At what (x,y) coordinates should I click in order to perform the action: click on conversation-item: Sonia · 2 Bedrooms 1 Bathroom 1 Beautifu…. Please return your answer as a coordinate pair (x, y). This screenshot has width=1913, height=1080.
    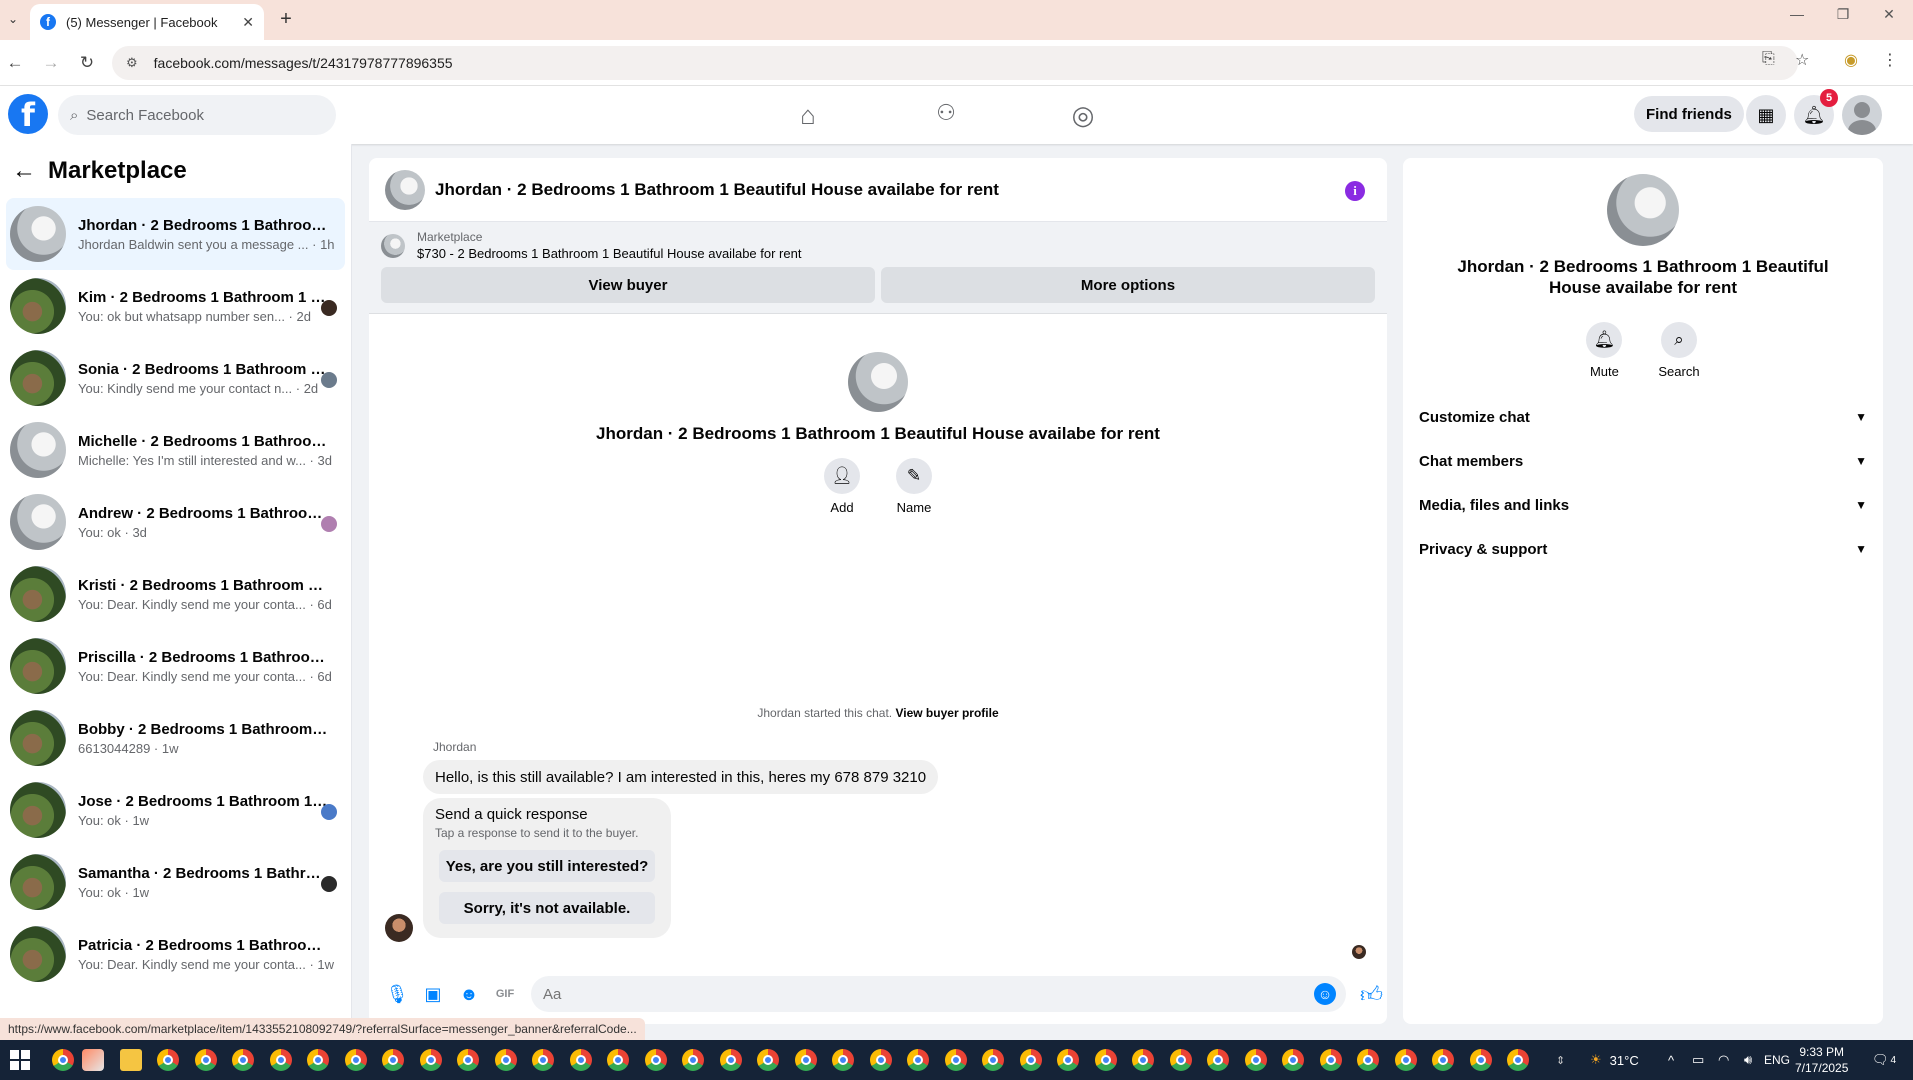
    Looking at the image, I should click on (175, 378).